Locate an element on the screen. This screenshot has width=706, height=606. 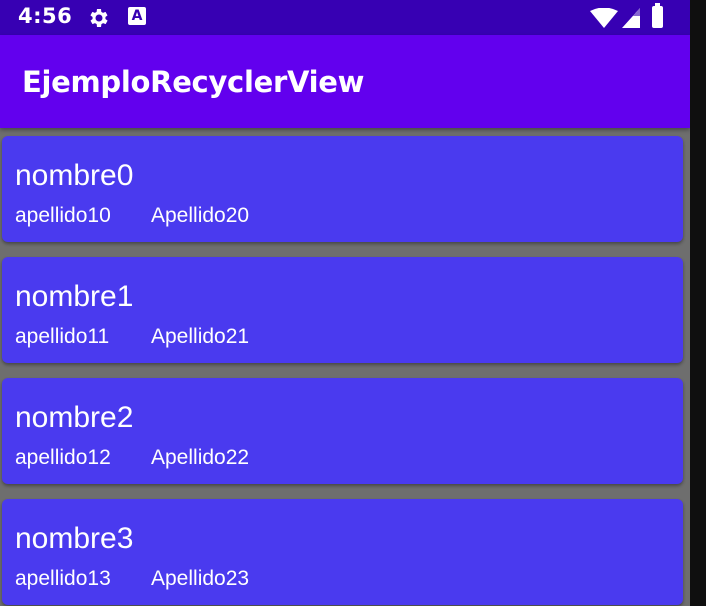
signal-icon is located at coordinates (631, 18).